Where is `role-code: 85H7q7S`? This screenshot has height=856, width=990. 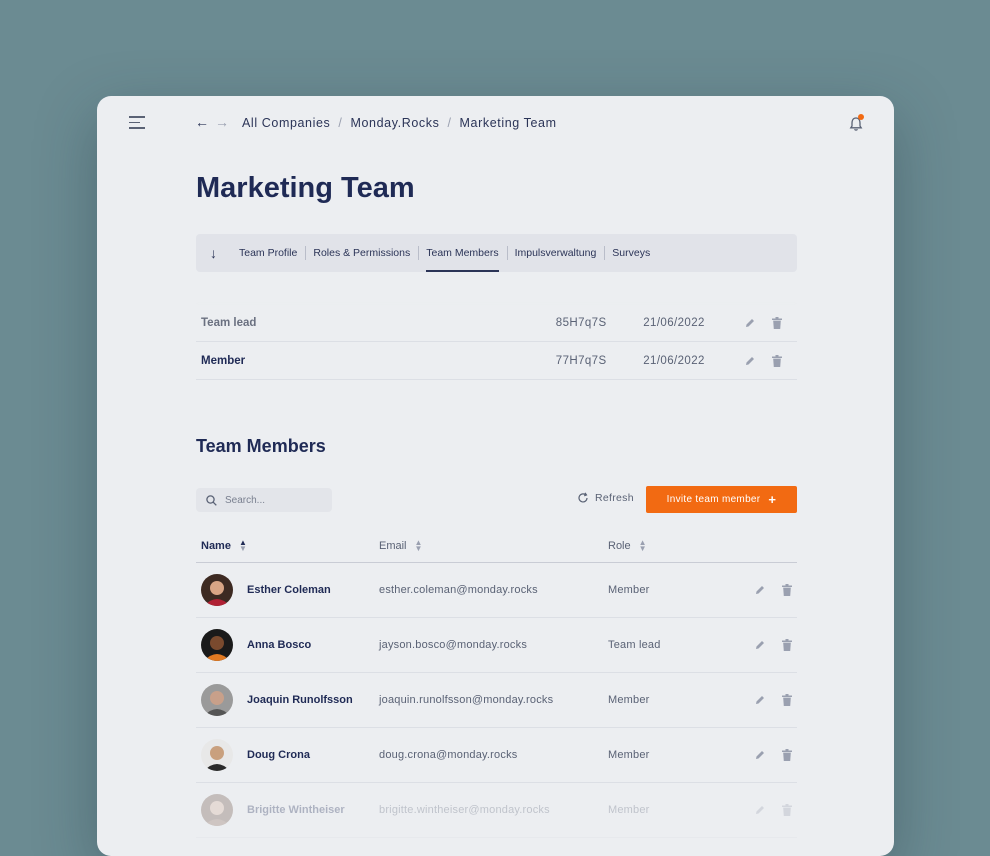 role-code: 85H7q7S is located at coordinates (581, 322).